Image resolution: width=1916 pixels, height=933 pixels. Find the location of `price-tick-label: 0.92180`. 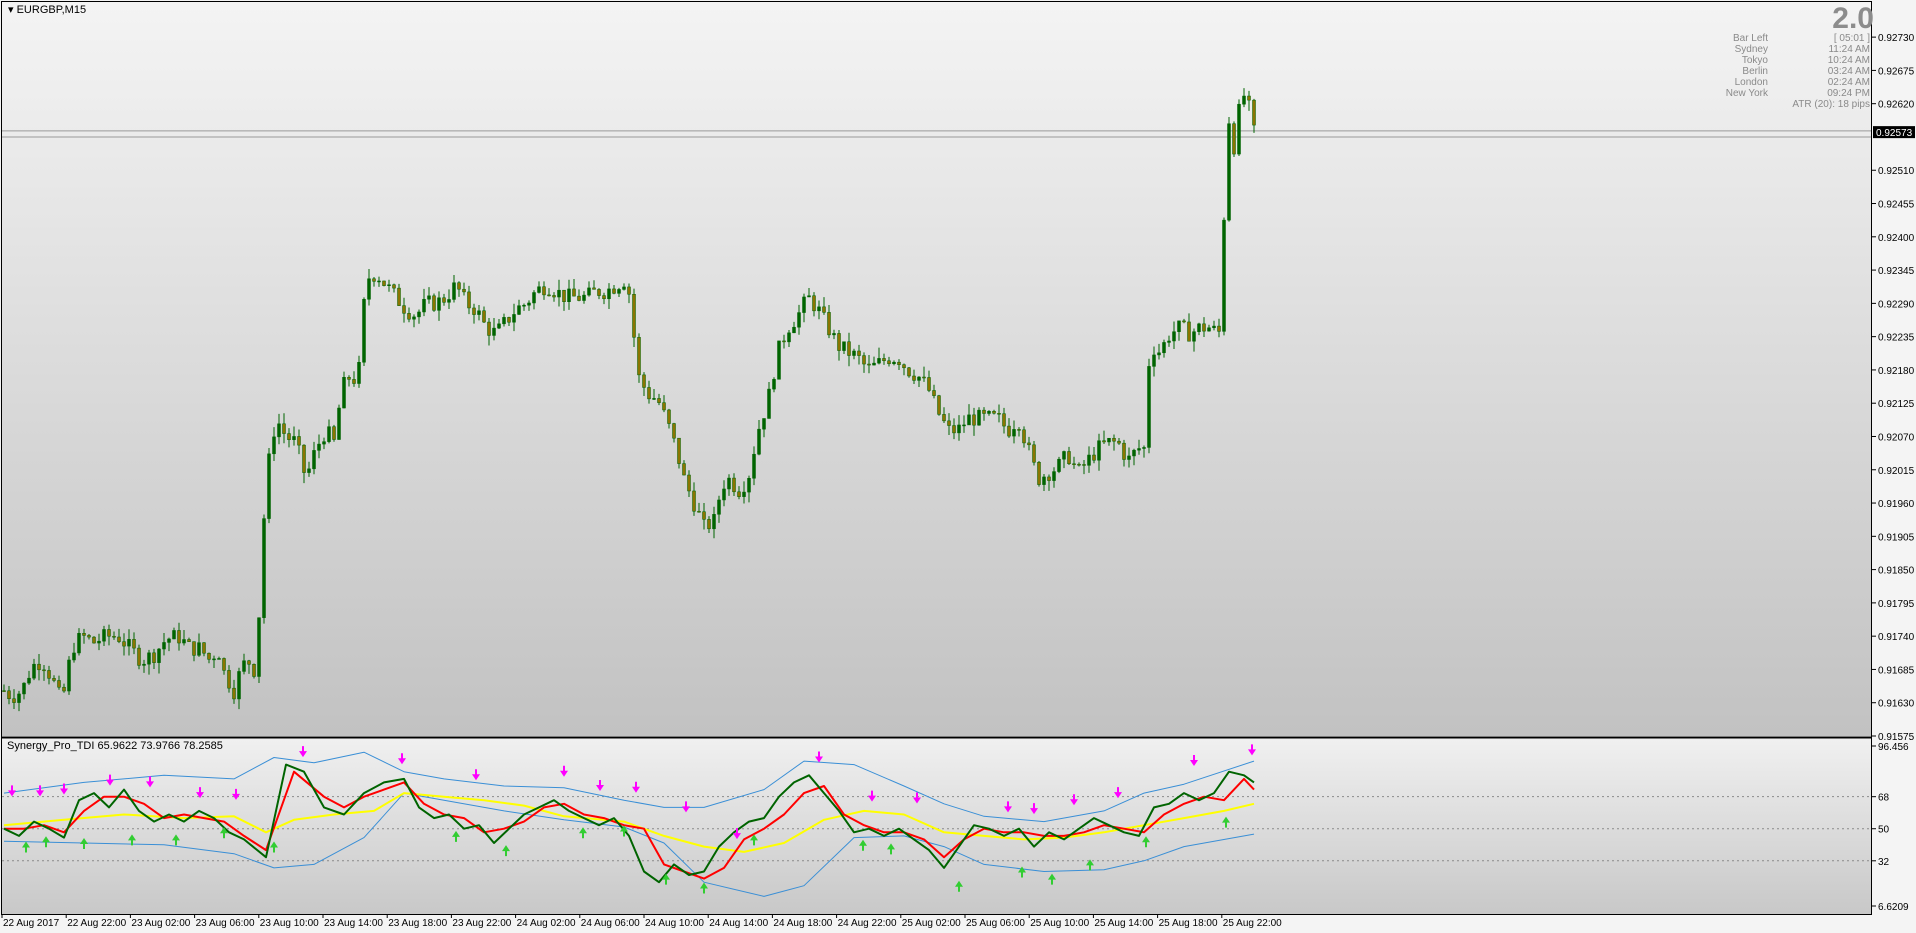

price-tick-label: 0.92180 is located at coordinates (1896, 371).